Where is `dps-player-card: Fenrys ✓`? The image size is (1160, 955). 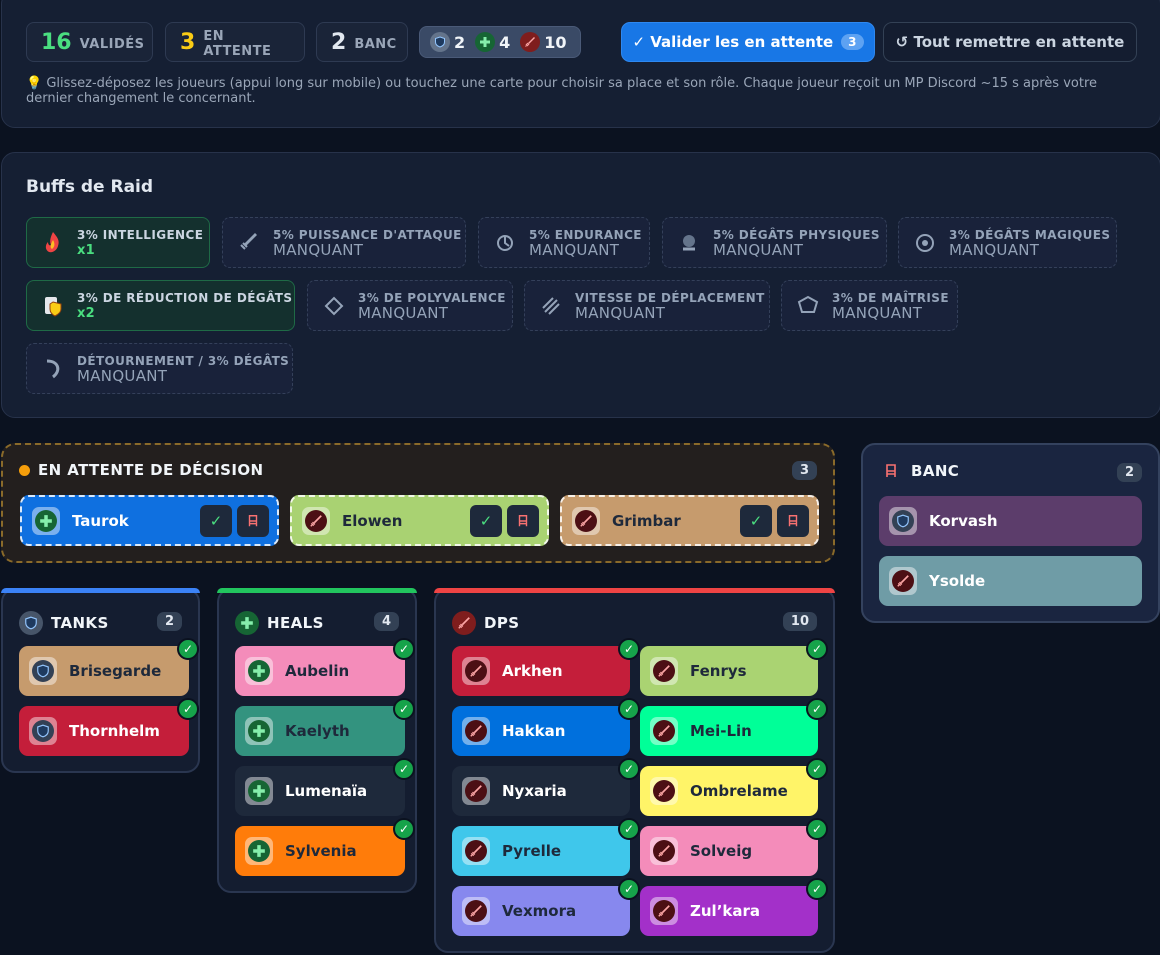 dps-player-card: Fenrys ✓ is located at coordinates (734, 667).